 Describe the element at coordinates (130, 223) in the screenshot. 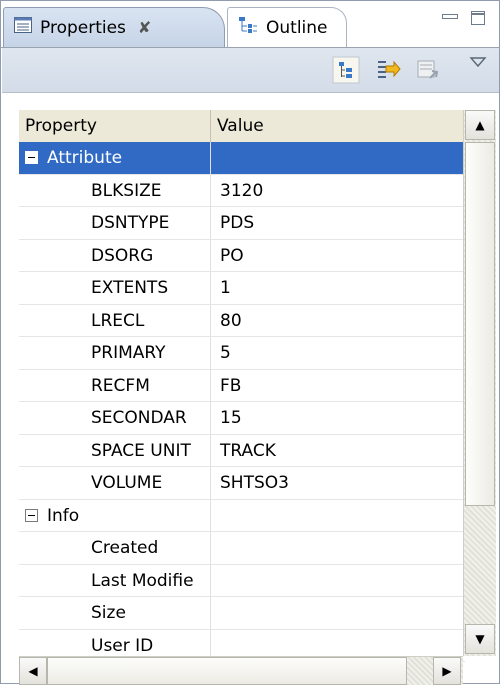

I see `property-name: DSNTYPE` at that location.